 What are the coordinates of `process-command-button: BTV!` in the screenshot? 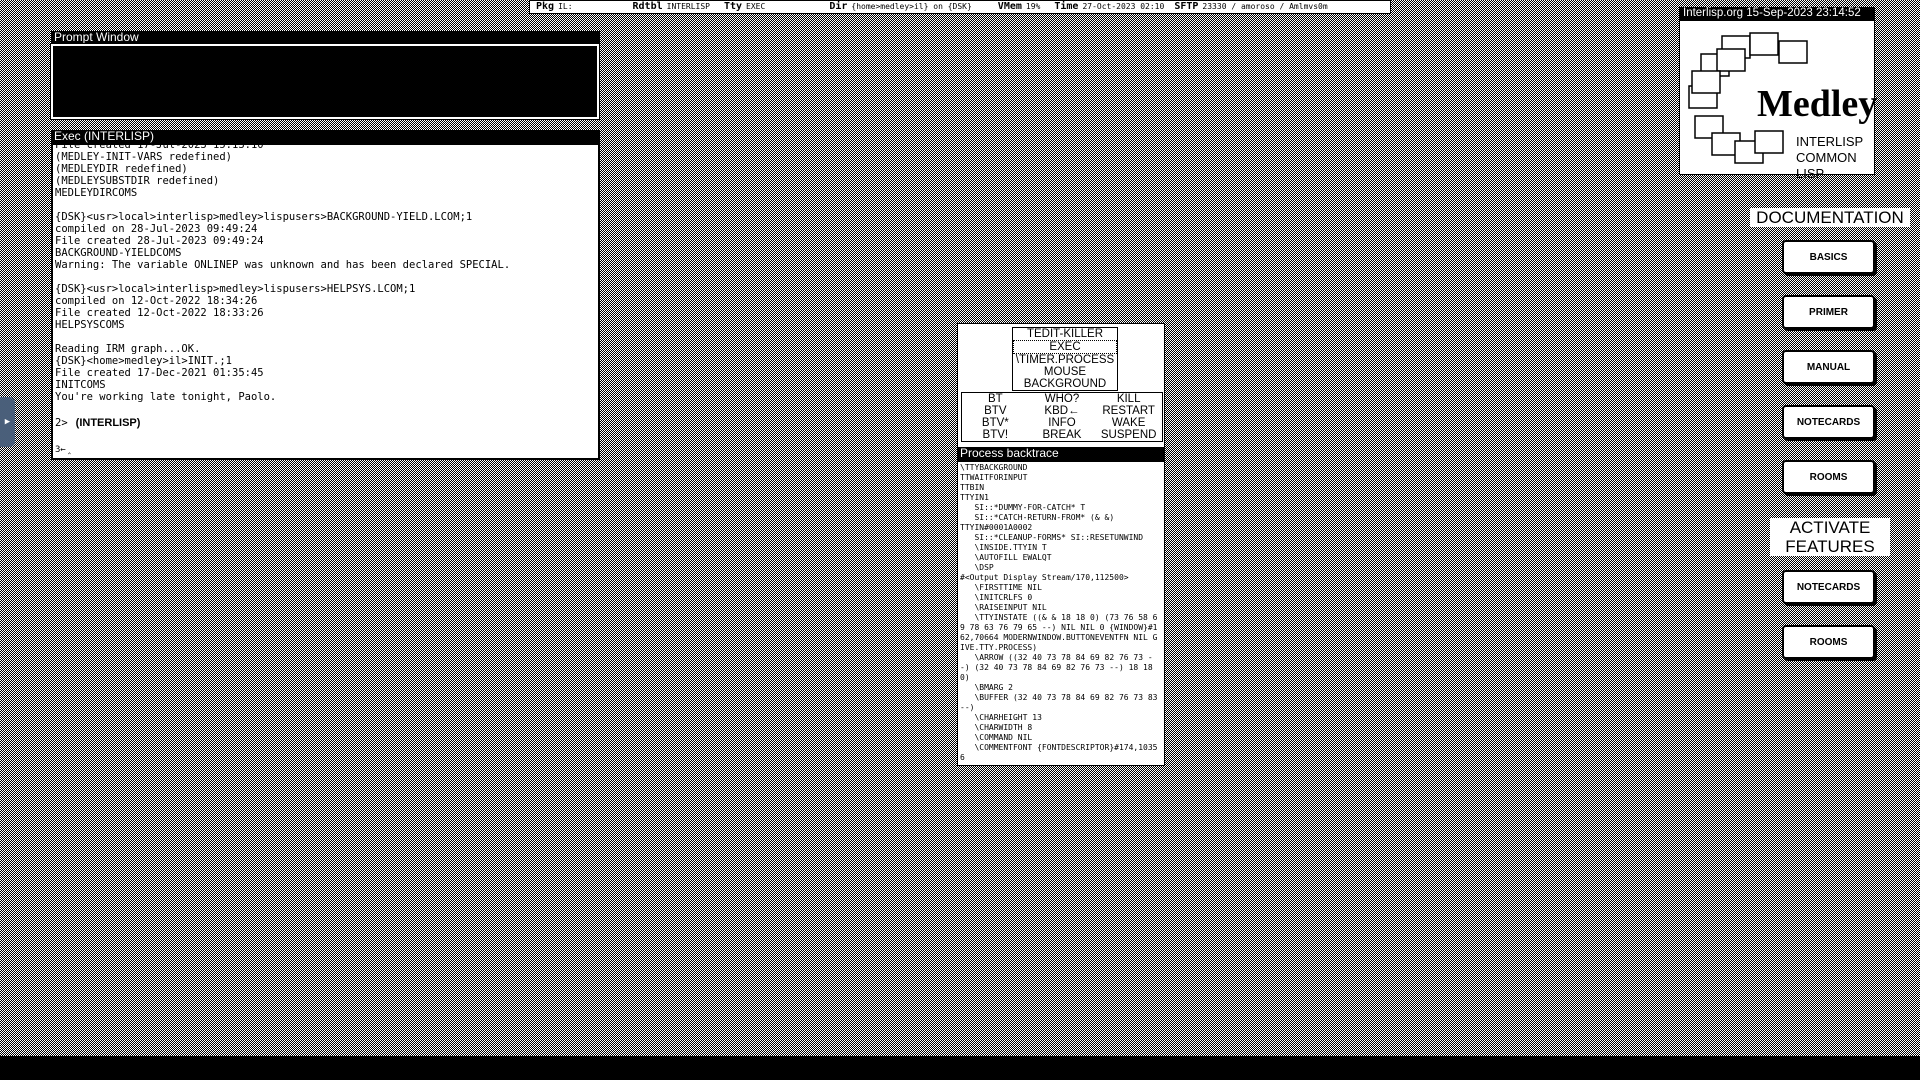 It's located at (995, 435).